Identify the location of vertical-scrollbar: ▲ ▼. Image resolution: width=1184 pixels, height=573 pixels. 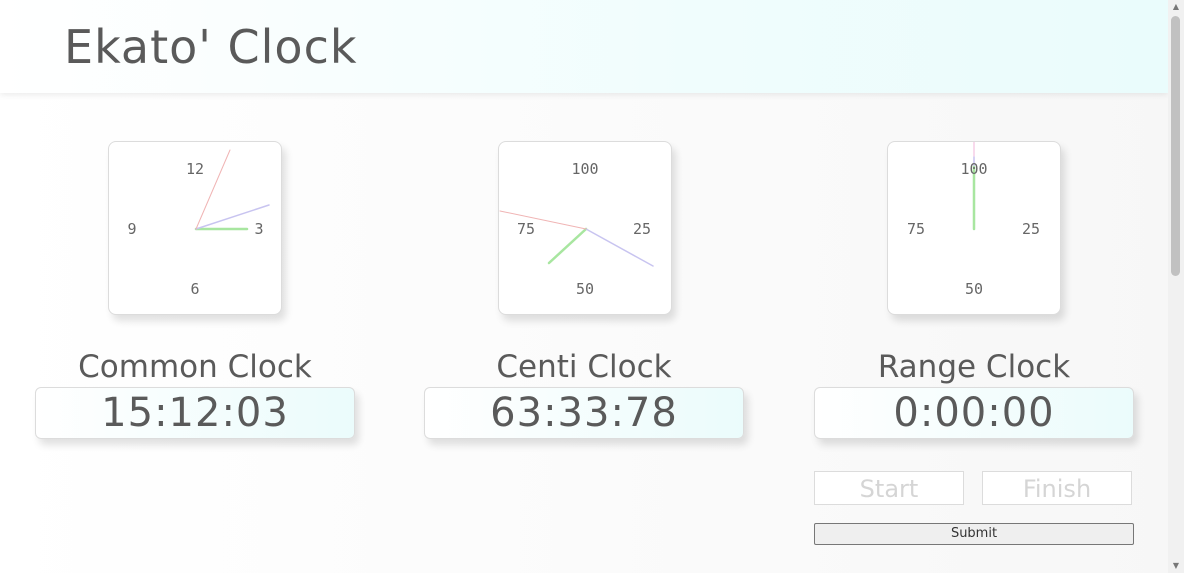
(1176, 286).